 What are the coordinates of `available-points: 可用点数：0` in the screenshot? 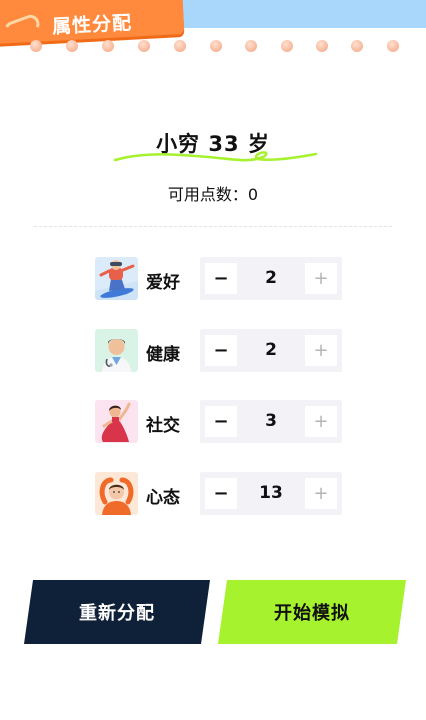 It's located at (213, 193).